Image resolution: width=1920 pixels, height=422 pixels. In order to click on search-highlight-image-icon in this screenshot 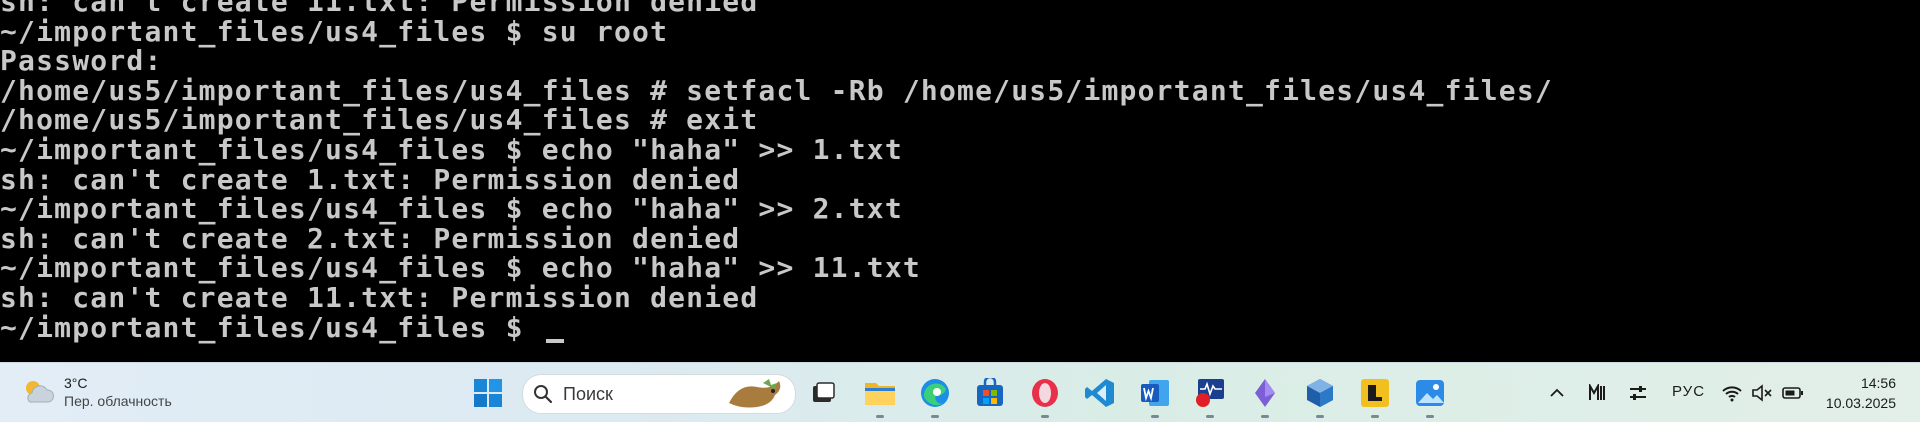, I will do `click(755, 393)`.